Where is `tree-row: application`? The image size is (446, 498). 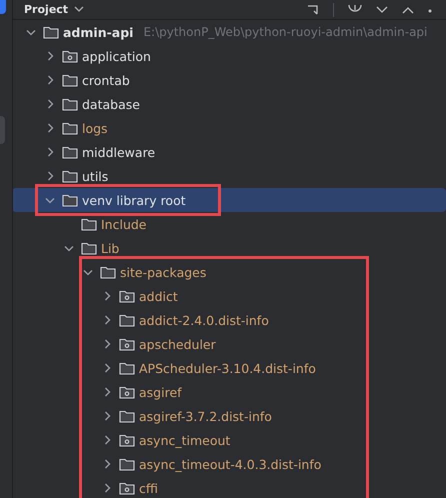 tree-row: application is located at coordinates (99, 56).